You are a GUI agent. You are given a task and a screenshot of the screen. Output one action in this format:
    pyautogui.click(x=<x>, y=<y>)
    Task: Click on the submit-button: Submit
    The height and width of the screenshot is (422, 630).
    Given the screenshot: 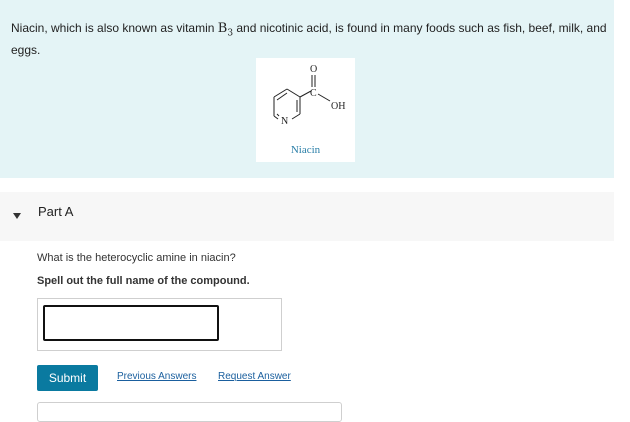 What is the action you would take?
    pyautogui.click(x=67, y=378)
    